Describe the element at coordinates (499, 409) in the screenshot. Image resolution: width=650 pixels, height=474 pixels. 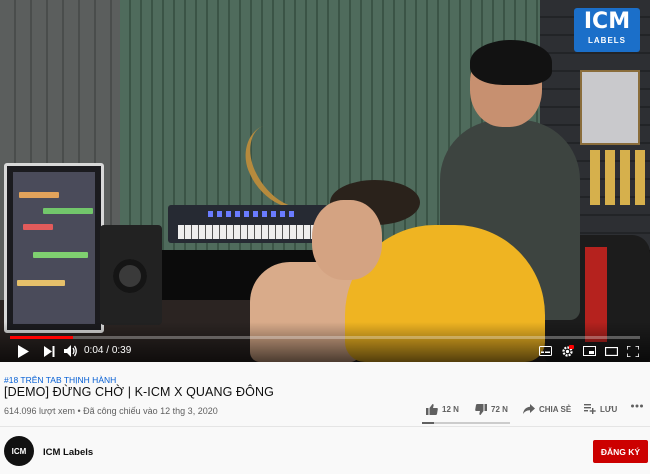
I see `dislike-count: 72 N` at that location.